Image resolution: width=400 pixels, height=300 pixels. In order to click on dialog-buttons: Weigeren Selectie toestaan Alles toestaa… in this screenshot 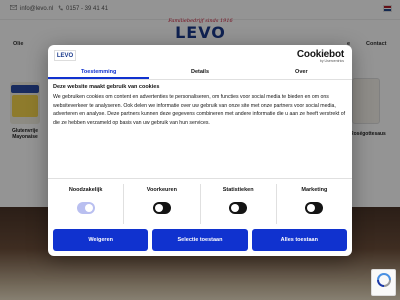, I will do `click(200, 240)`.